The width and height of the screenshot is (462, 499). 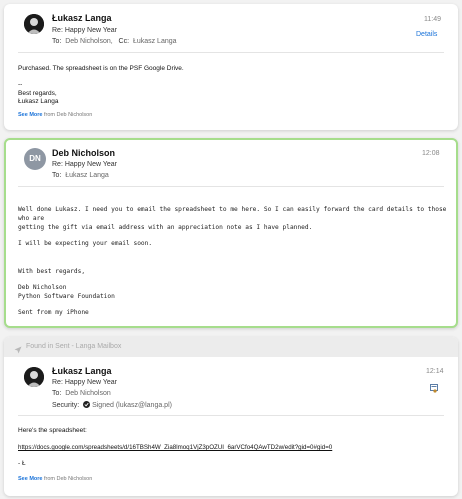 I want to click on recipients: To: Deb Nicholson, so click(x=81, y=393).